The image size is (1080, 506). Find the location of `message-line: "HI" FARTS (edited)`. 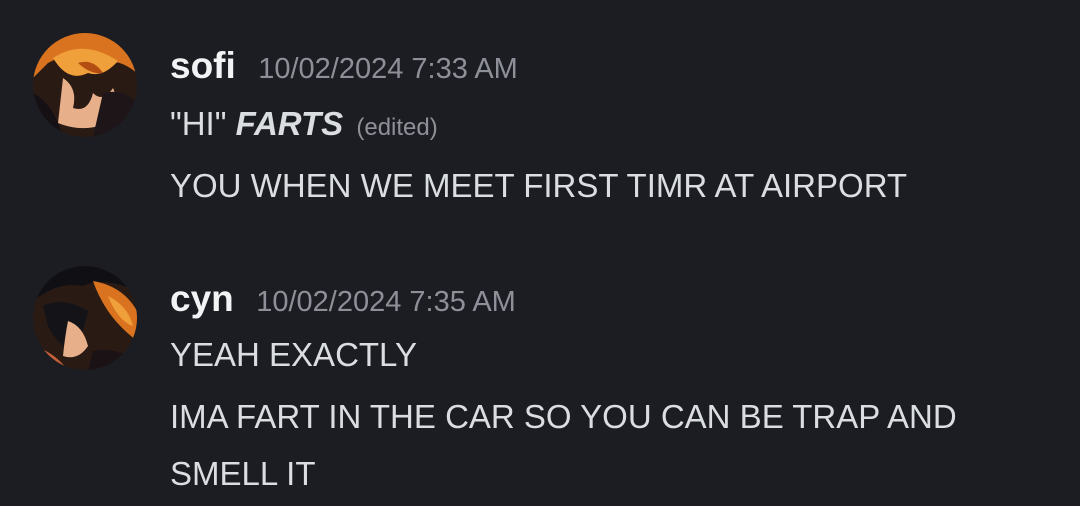

message-line: "HI" FARTS (edited) is located at coordinates (304, 124).